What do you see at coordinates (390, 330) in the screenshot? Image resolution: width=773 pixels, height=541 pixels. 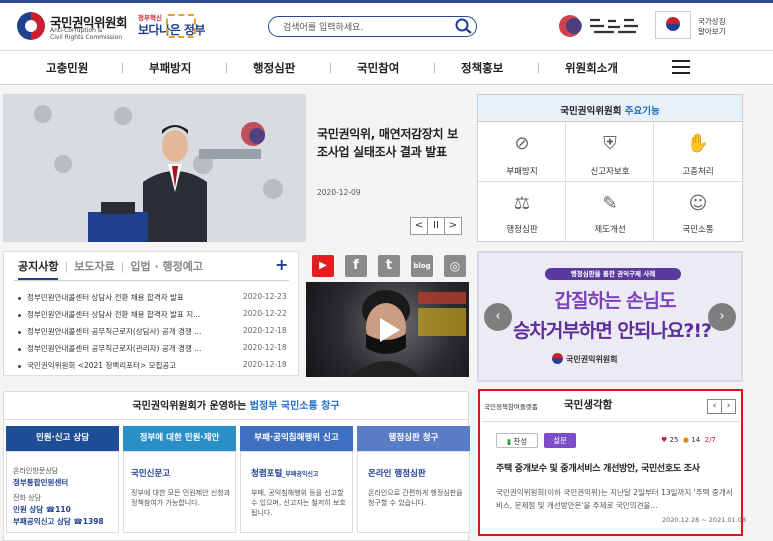 I see `play-icon` at bounding box center [390, 330].